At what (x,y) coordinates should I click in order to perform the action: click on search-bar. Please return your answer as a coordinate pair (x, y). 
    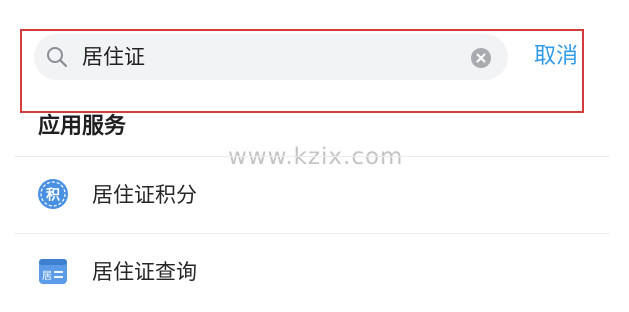
    Looking at the image, I should click on (271, 57).